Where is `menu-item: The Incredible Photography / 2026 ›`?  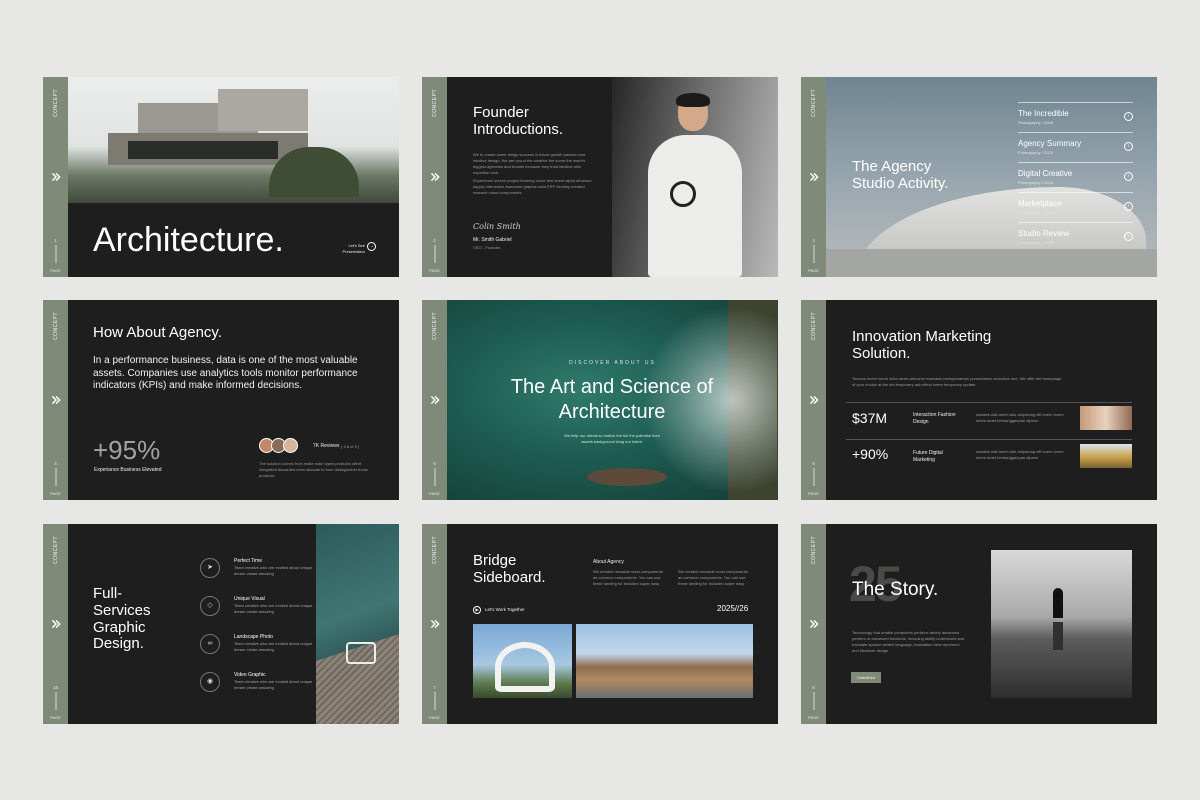
menu-item: The Incredible Photography / 2026 › is located at coordinates (1075, 117).